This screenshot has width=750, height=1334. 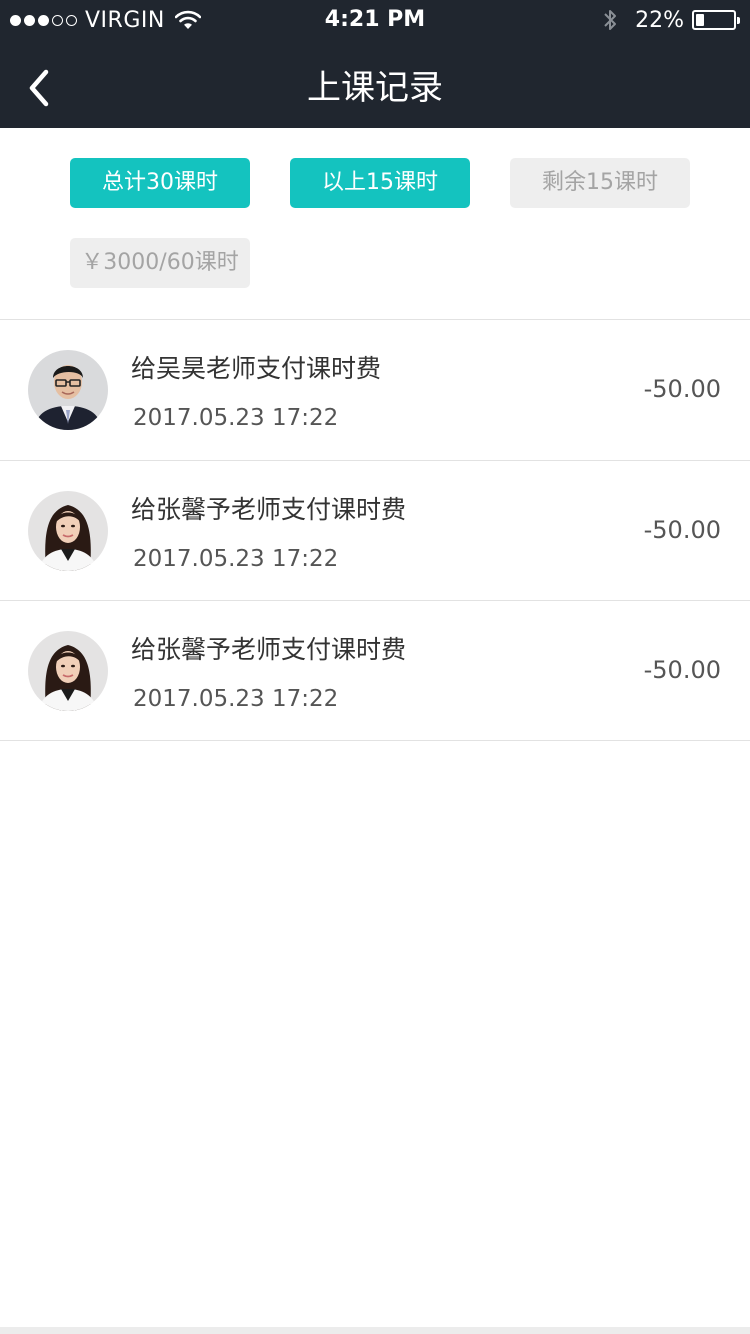 I want to click on total-hours-tag: 总计30课时, so click(x=160, y=183).